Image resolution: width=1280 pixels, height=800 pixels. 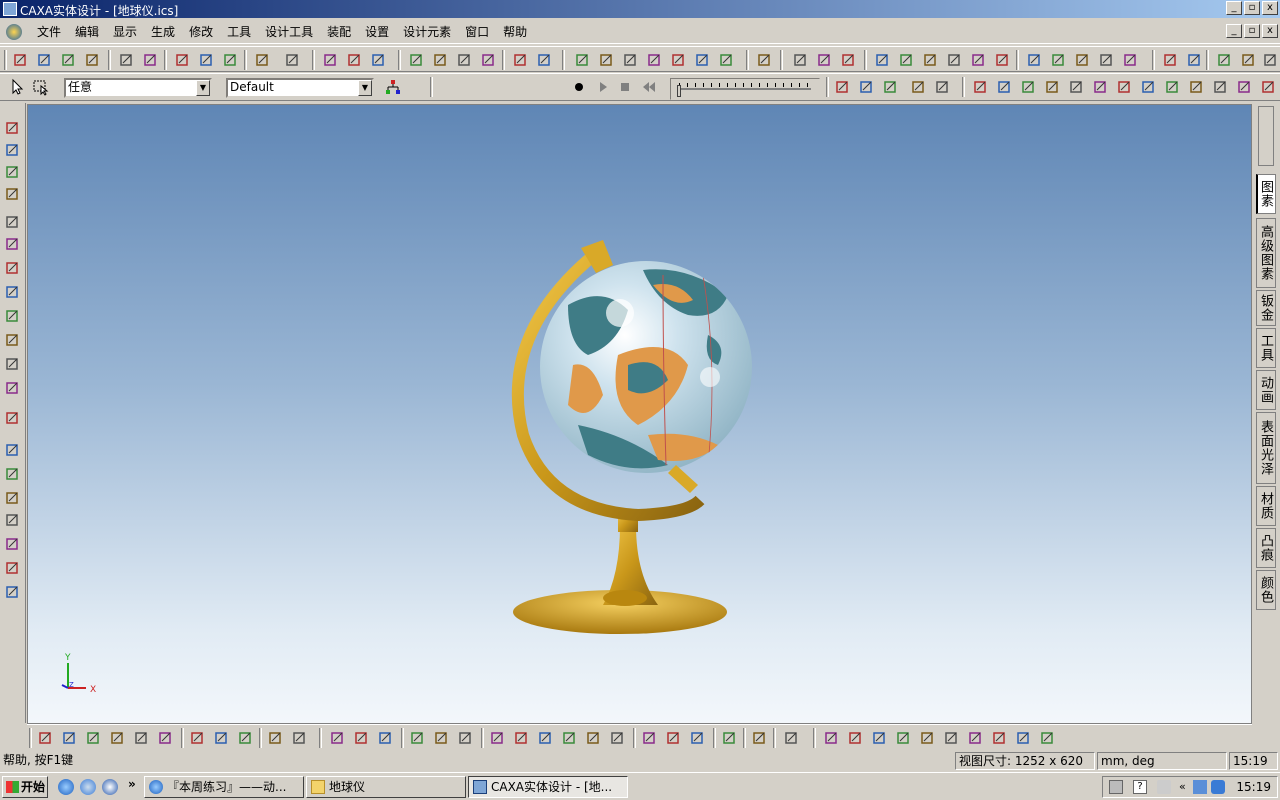 I want to click on sketch-trim-icon, so click(x=1149, y=87).